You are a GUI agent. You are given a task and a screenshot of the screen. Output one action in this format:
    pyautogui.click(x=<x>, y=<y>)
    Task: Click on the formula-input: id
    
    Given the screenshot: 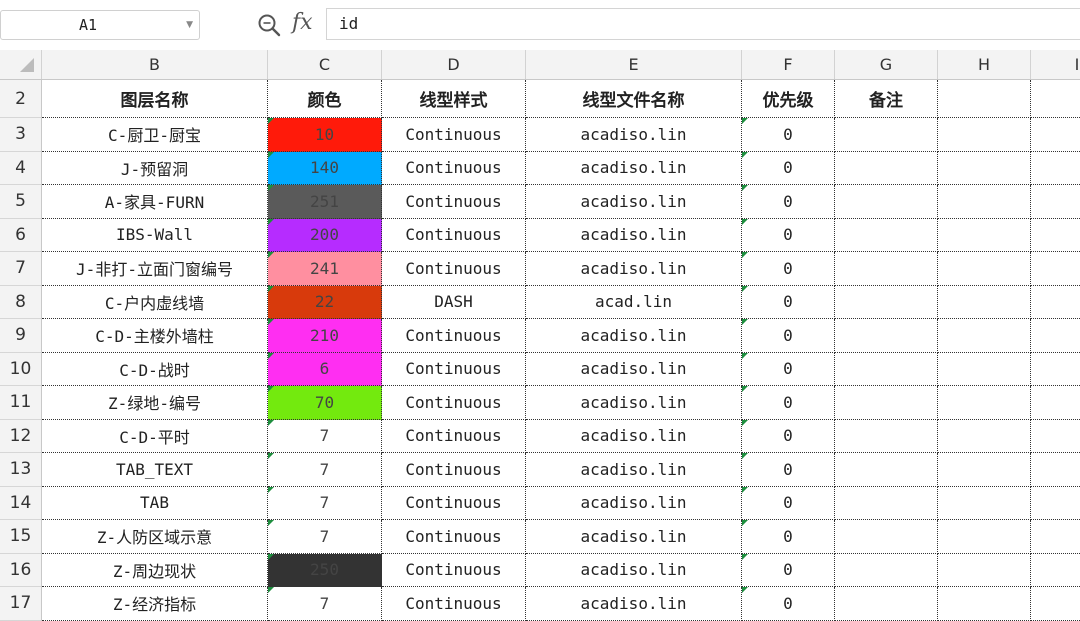 What is the action you would take?
    pyautogui.click(x=703, y=24)
    